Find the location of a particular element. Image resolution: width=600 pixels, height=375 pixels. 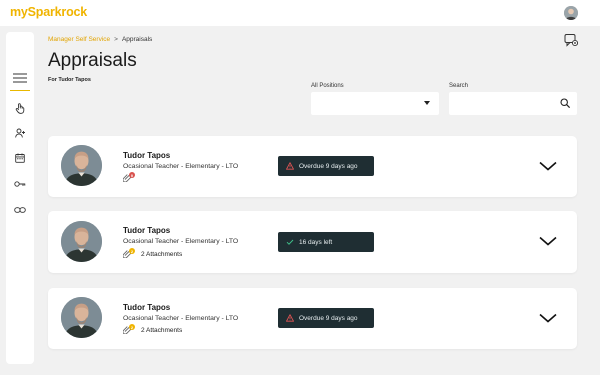

page-subtitle: For Tudor Tapos is located at coordinates (69, 80).